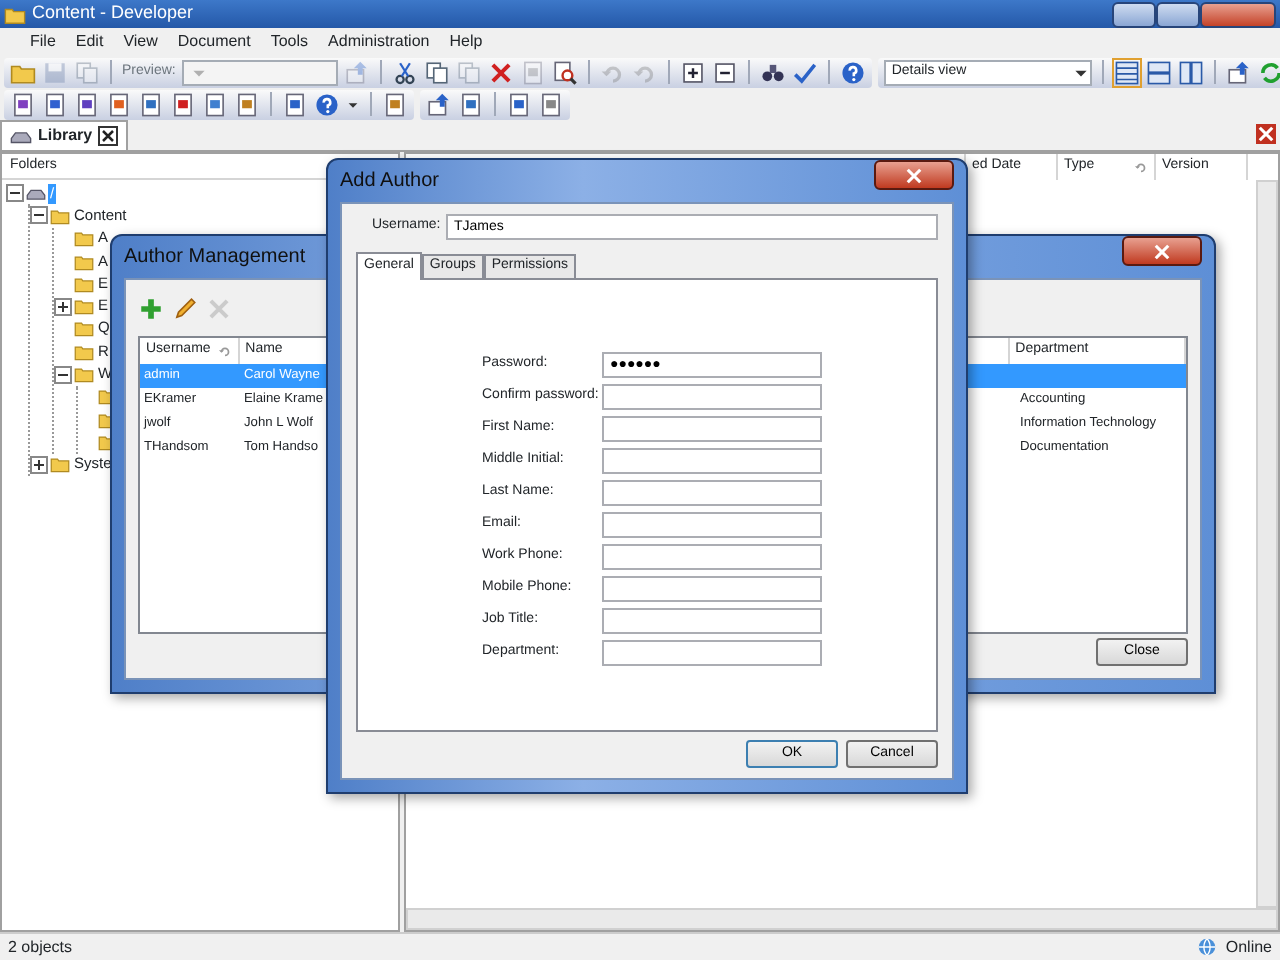  I want to click on refresh-icon, so click(1268, 72).